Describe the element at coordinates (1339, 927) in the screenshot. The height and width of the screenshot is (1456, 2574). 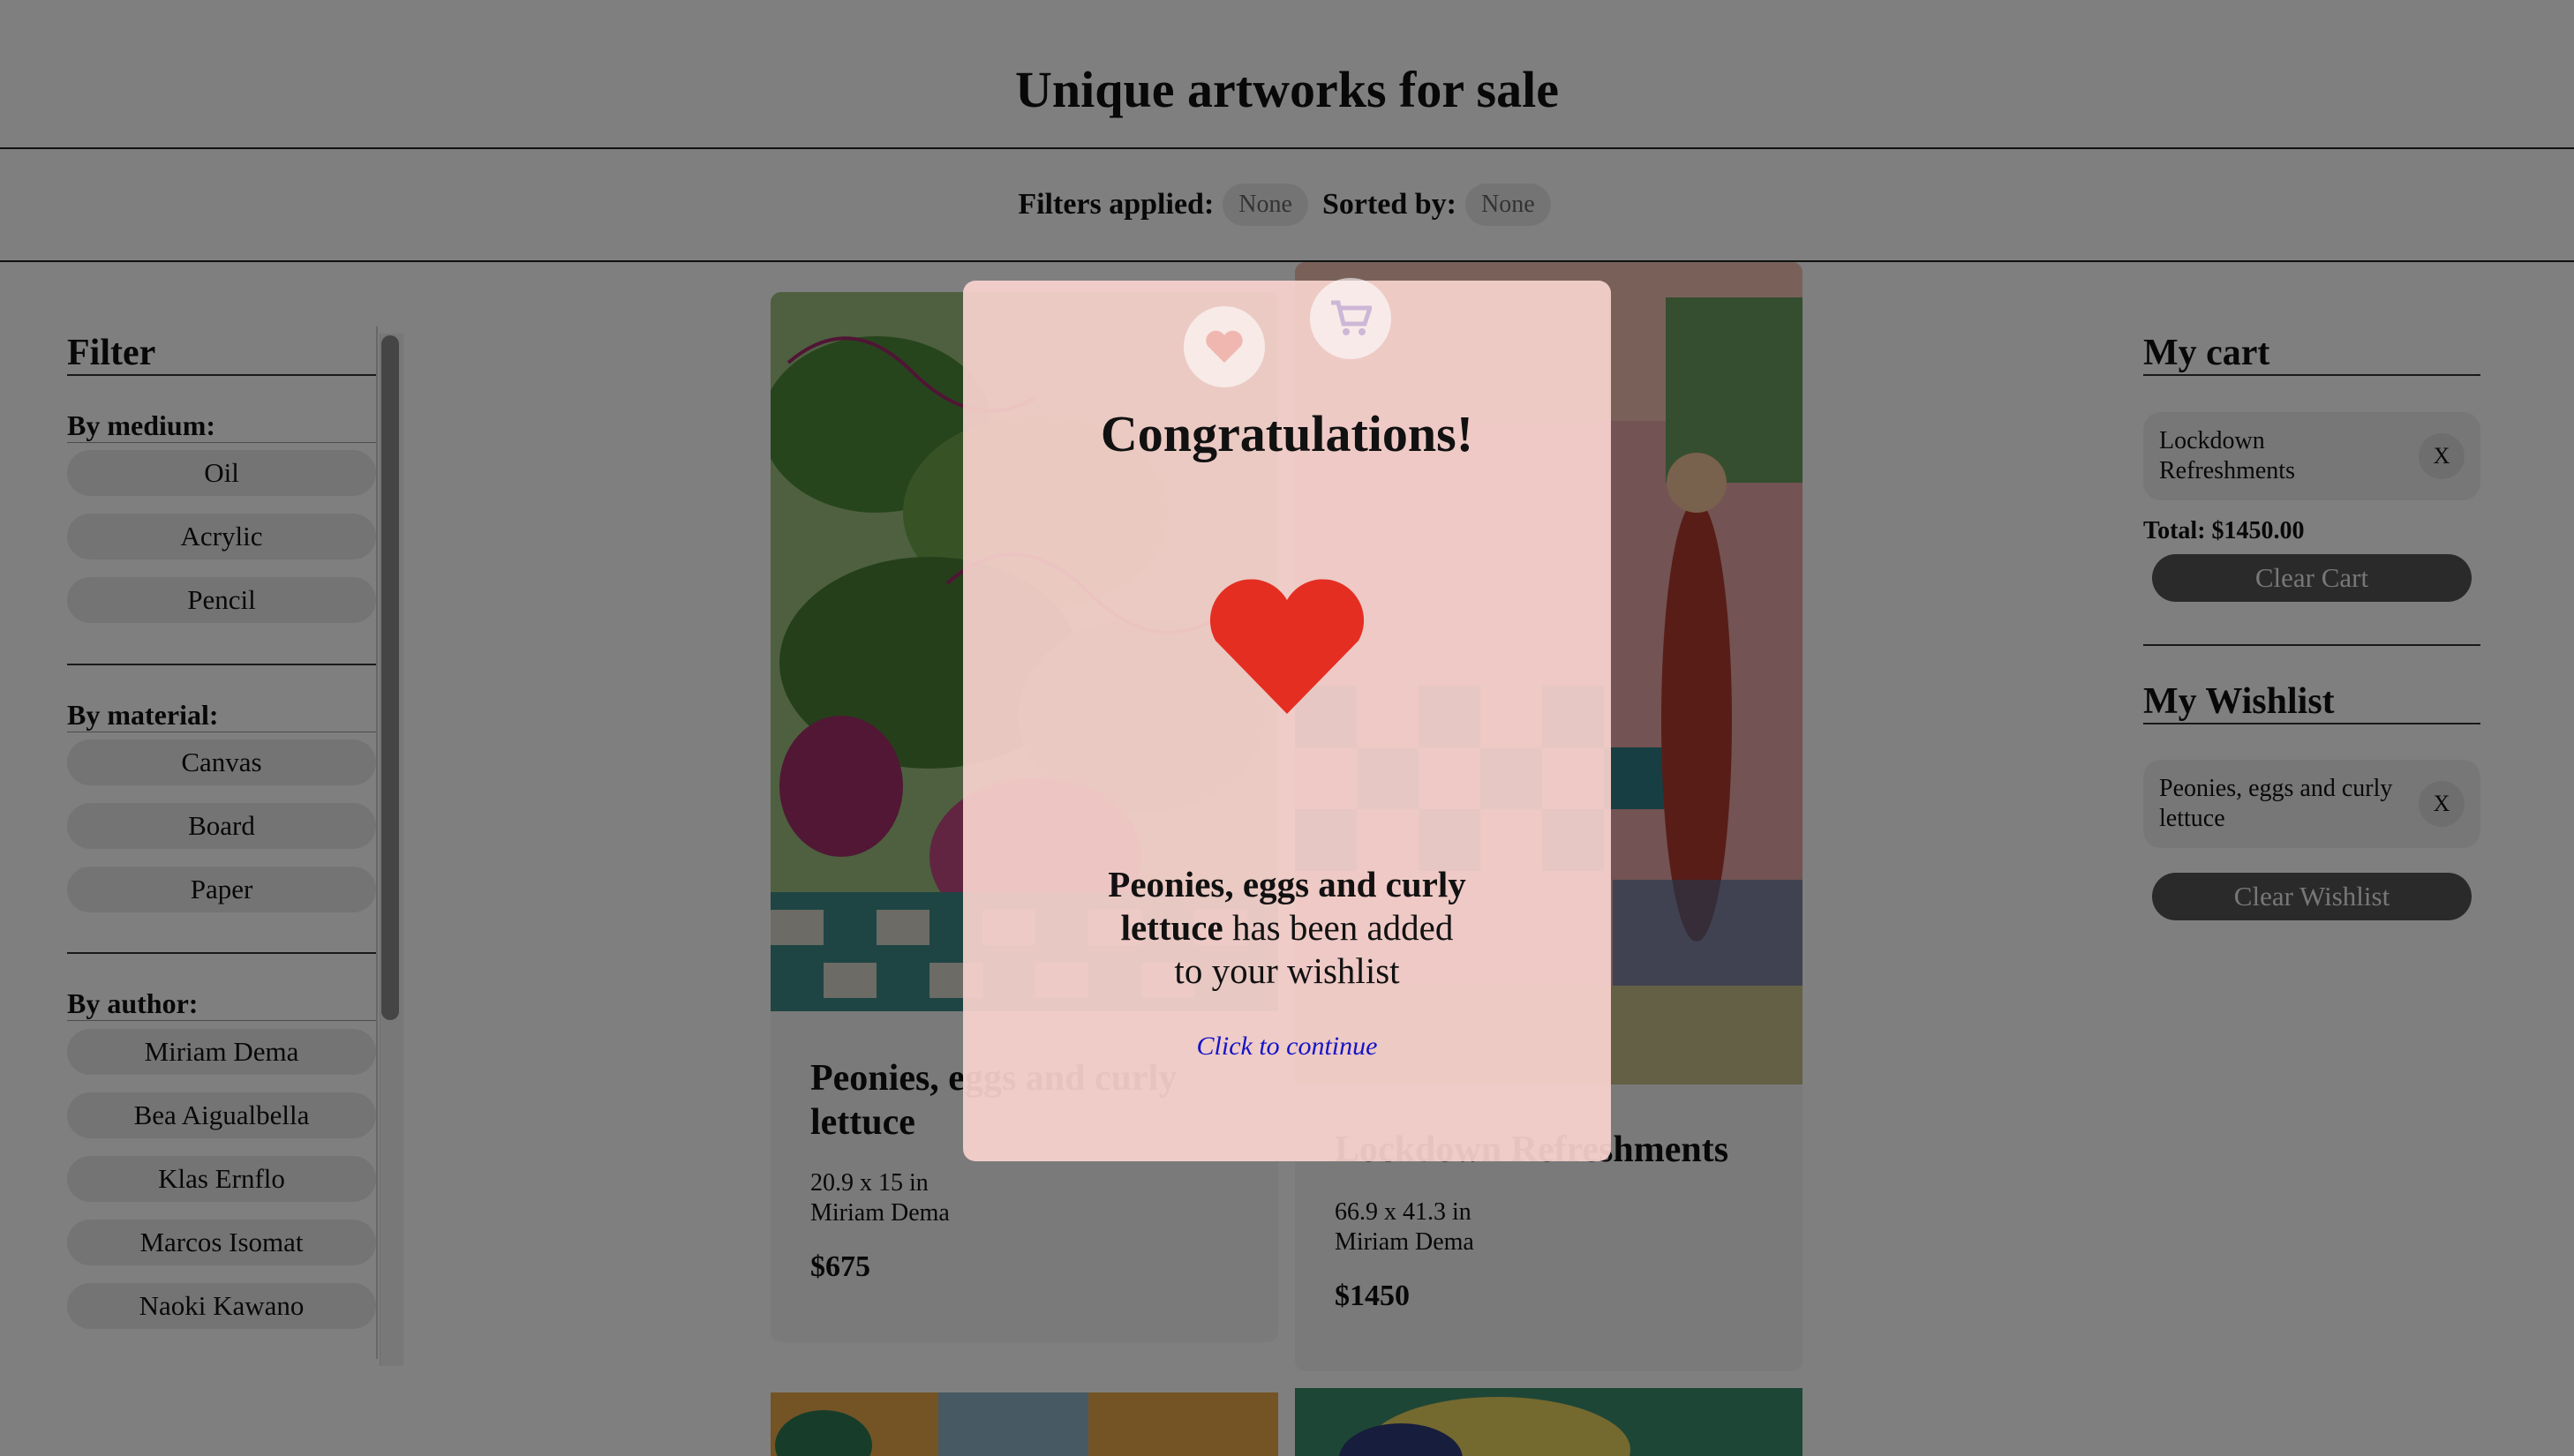
I see `modal-message-text: has been added` at that location.